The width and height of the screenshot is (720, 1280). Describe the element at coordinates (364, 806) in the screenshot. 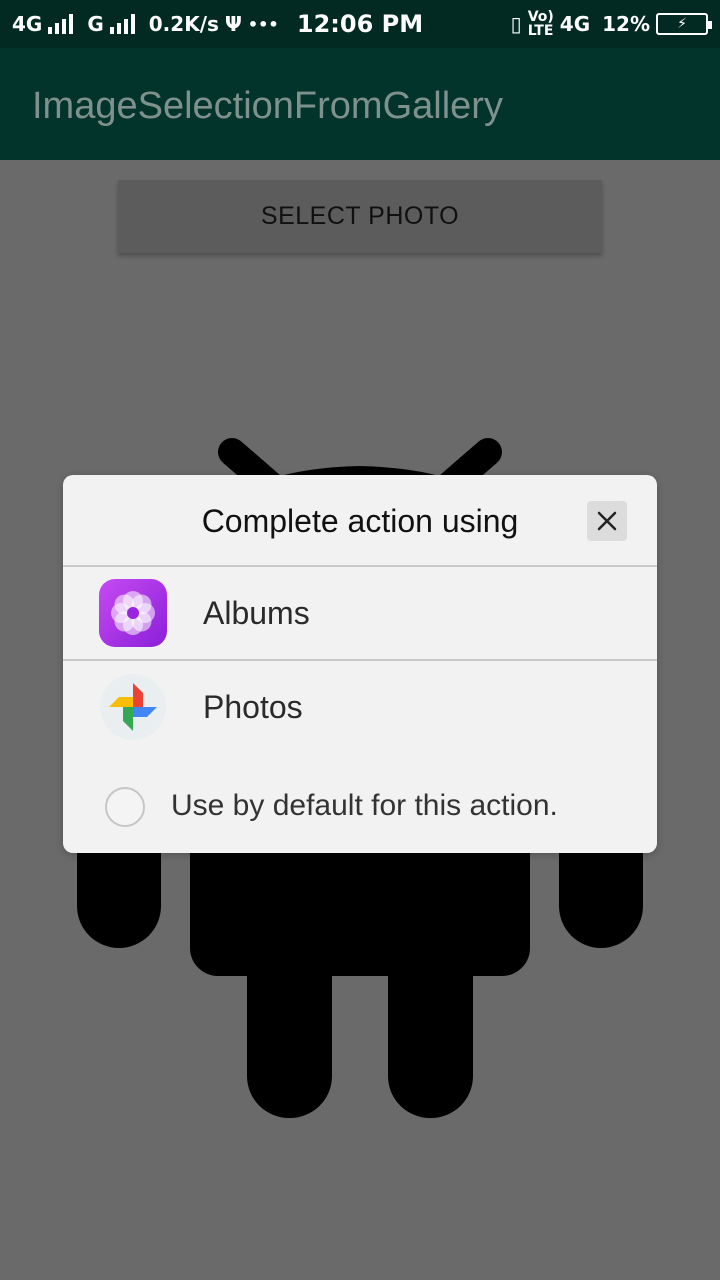

I see `use-by-default-label: Use by default for this action.` at that location.